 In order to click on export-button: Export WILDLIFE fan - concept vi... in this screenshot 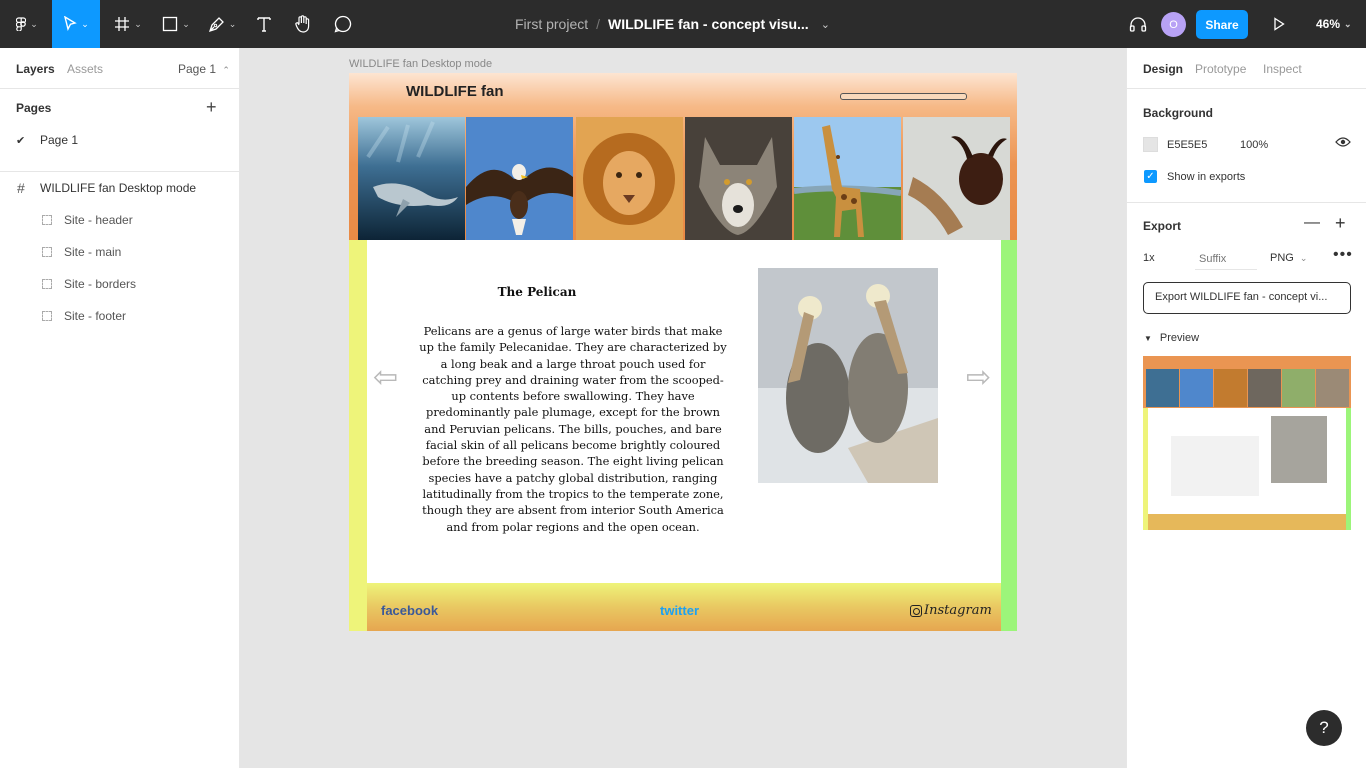, I will do `click(1247, 298)`.